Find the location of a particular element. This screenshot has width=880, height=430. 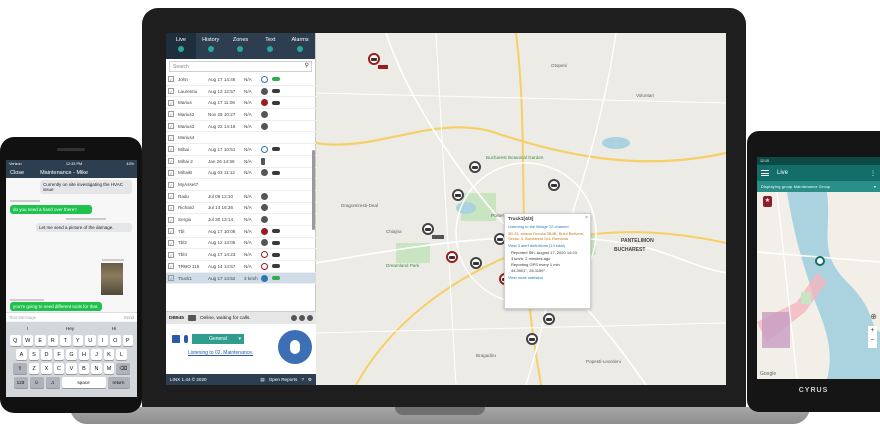

vehicle-row: ✓ Tbl4 Aug 17 14:23 N/A is located at coordinates (241, 255).